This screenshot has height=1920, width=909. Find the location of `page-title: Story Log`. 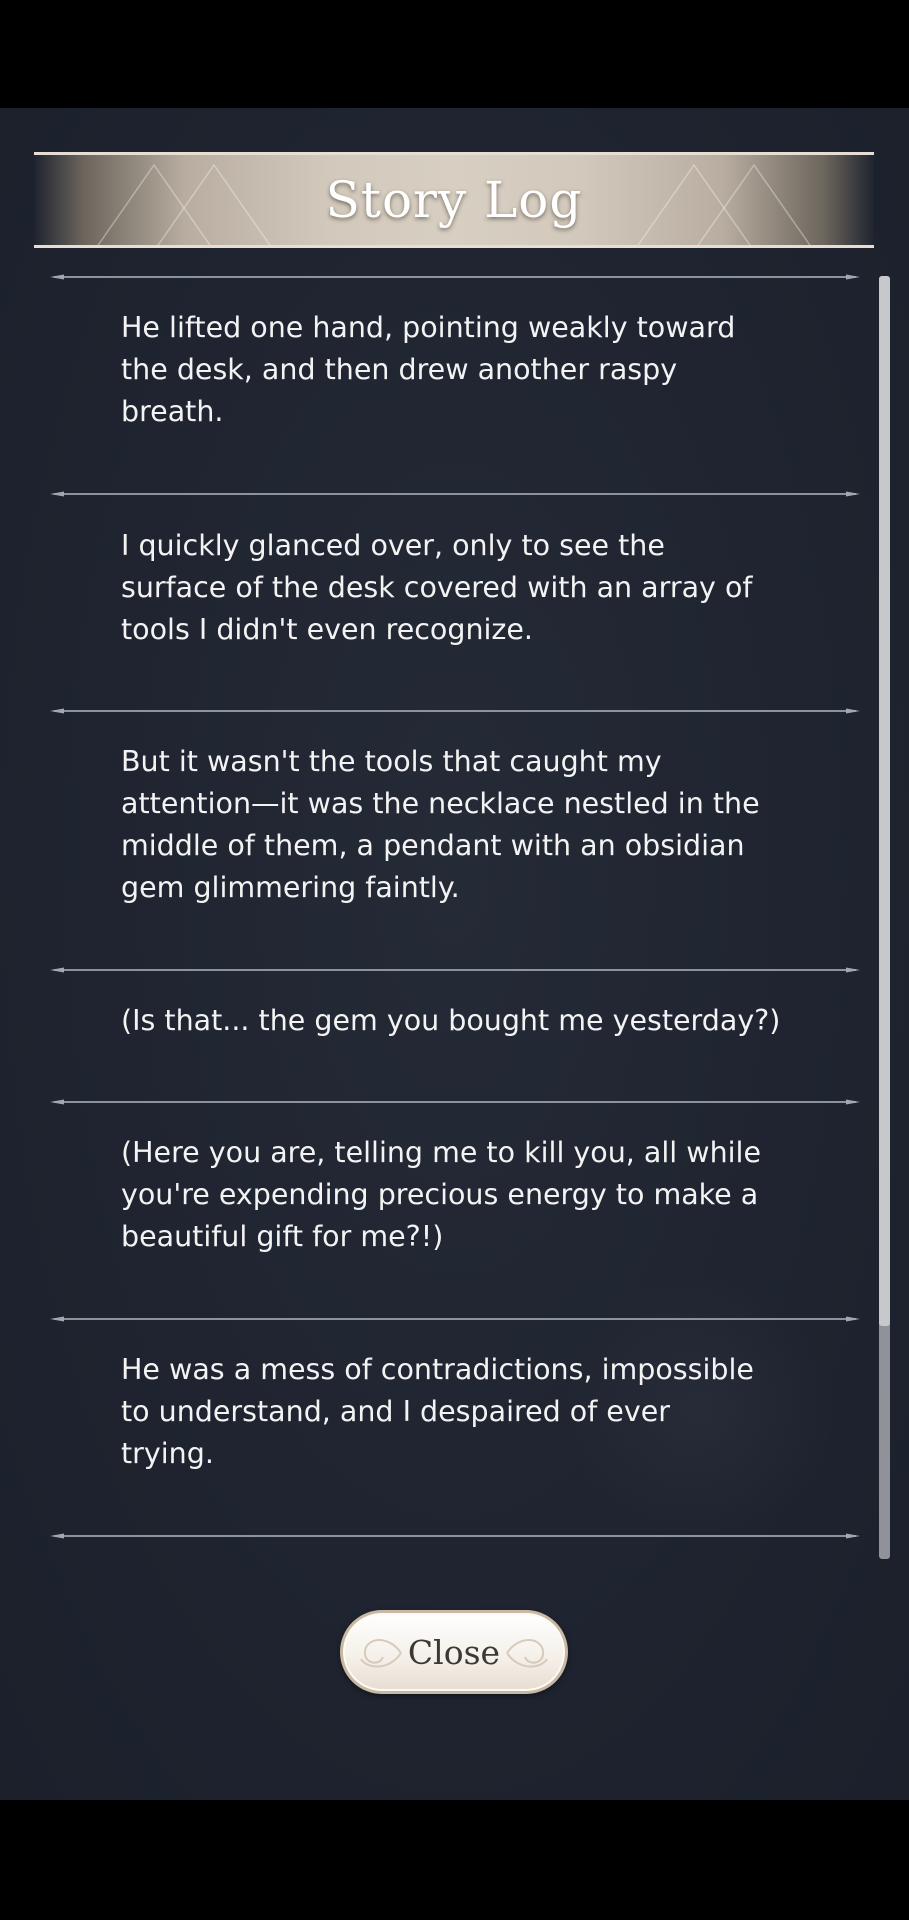

page-title: Story Log is located at coordinates (454, 200).